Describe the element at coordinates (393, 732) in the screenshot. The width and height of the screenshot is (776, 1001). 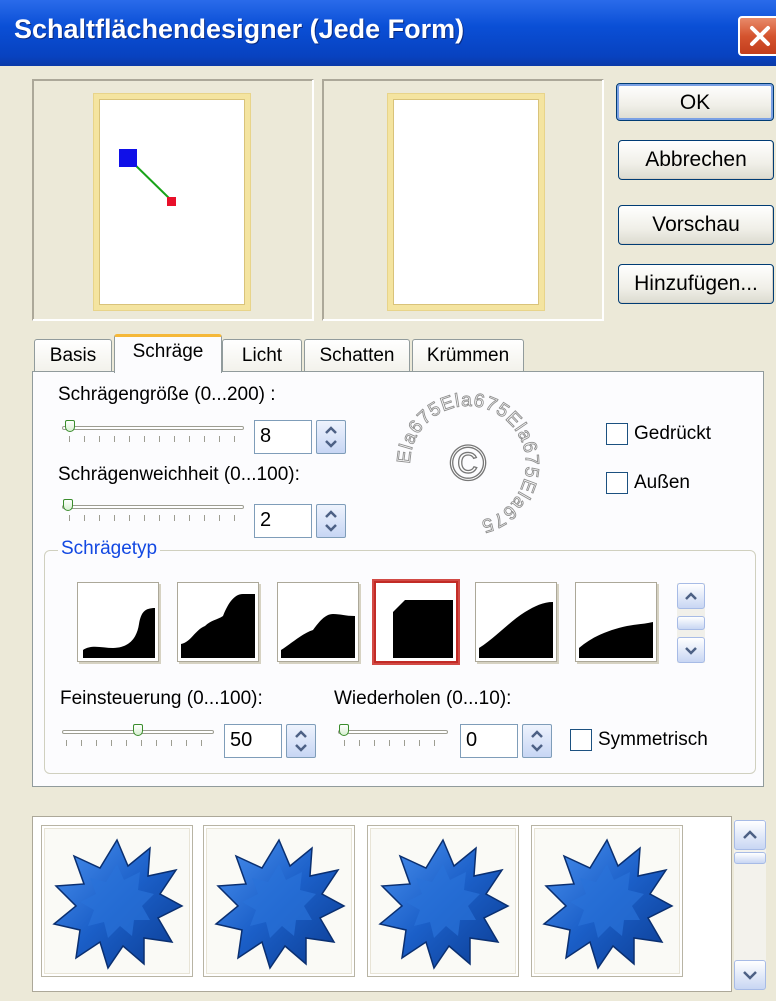
I see `repeat-slider-track` at that location.